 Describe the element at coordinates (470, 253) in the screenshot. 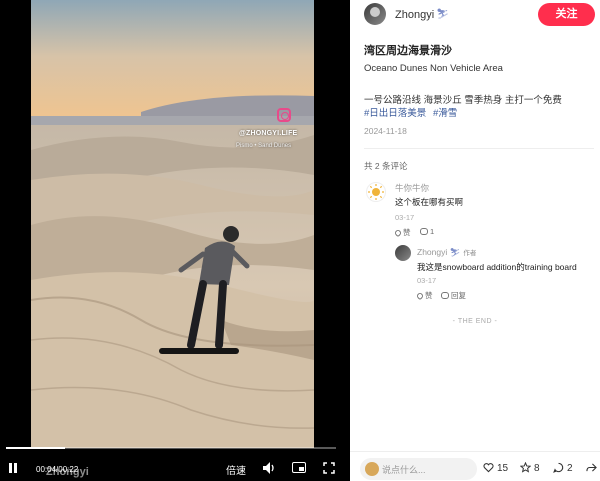

I see `author-tag: 作者` at that location.